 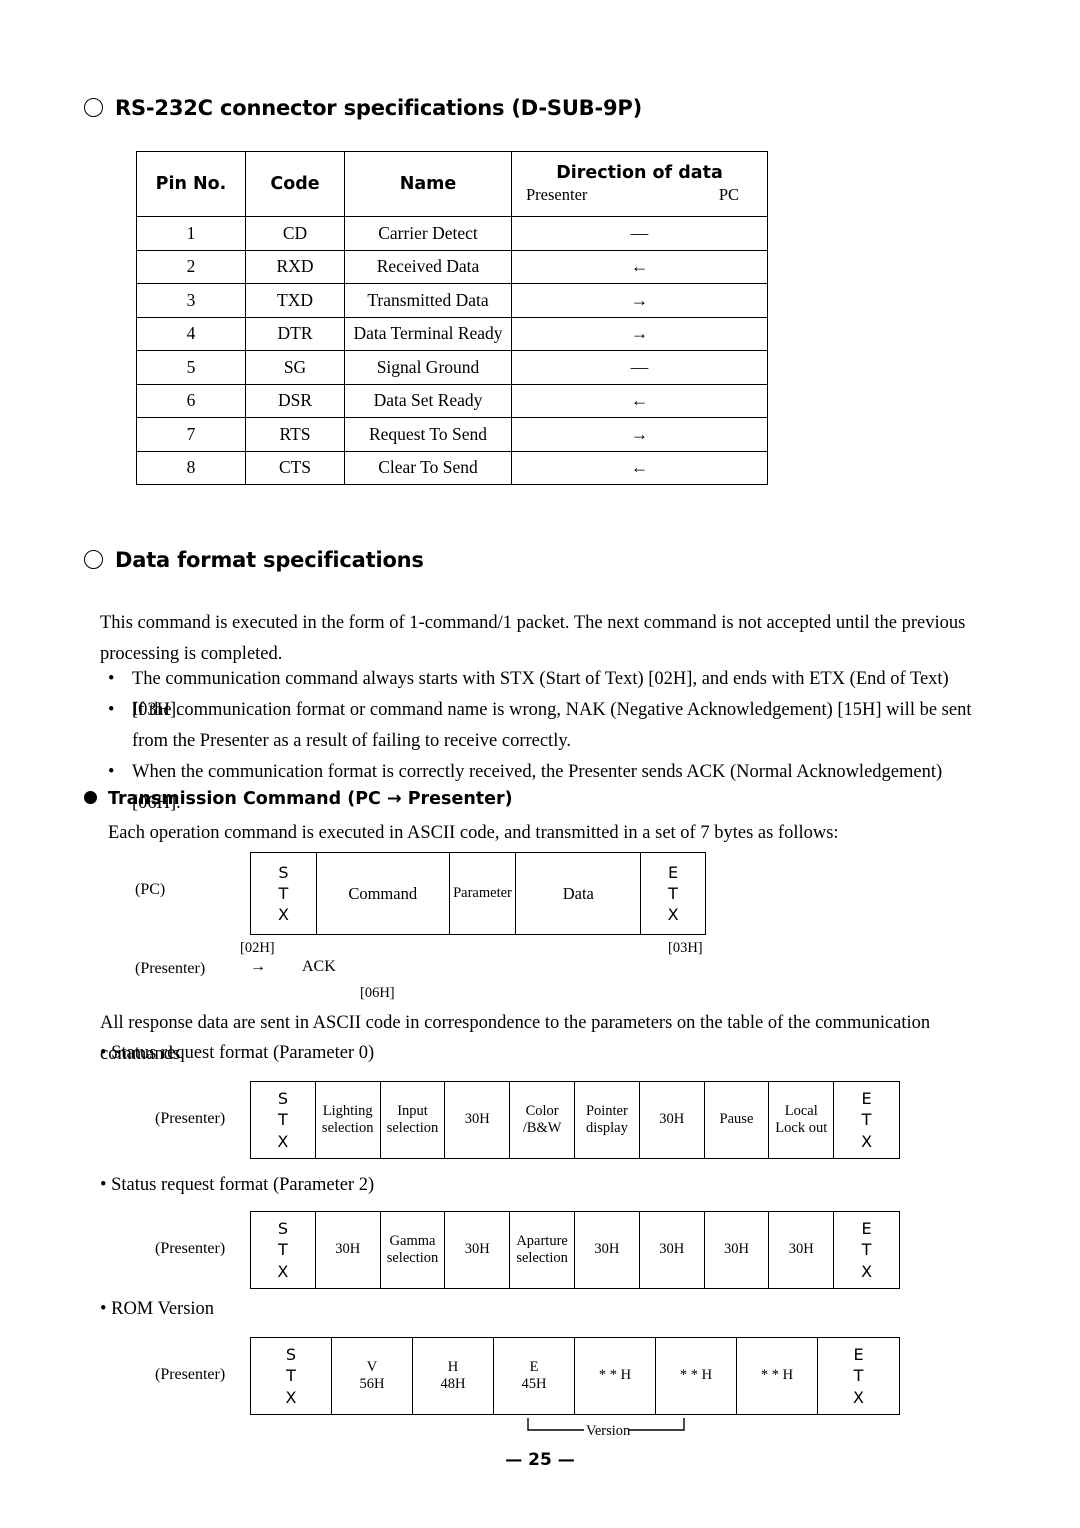 I want to click on cell-code: CD, so click(x=295, y=233).